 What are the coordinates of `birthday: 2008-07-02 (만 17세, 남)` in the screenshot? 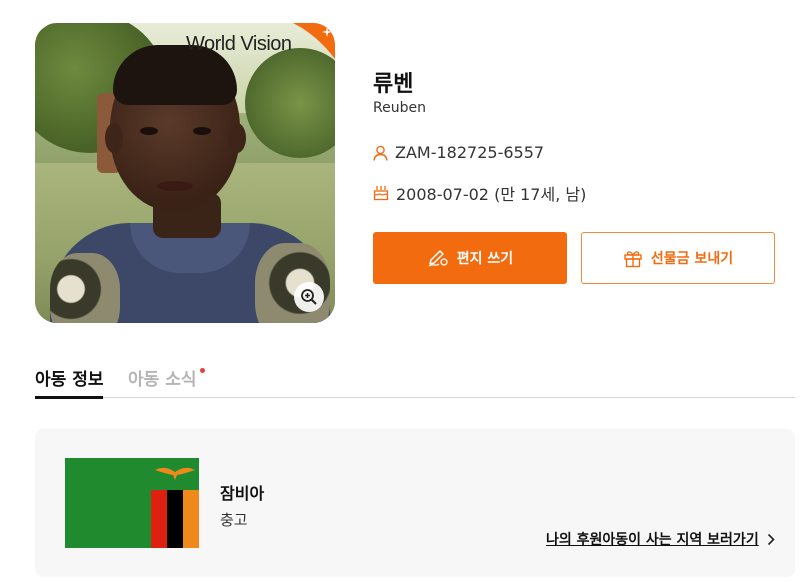 It's located at (491, 194).